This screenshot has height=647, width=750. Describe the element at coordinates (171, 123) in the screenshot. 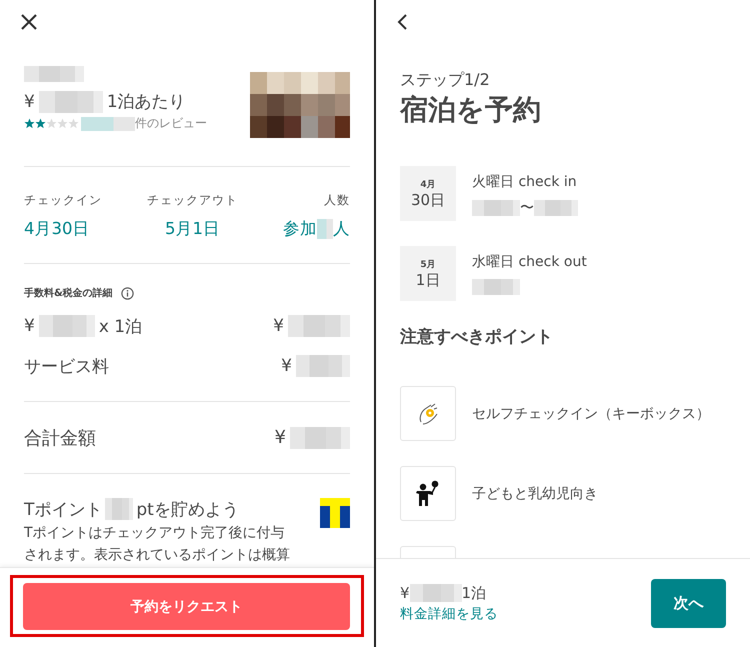

I see `review-count-label: 件のレビュー` at that location.